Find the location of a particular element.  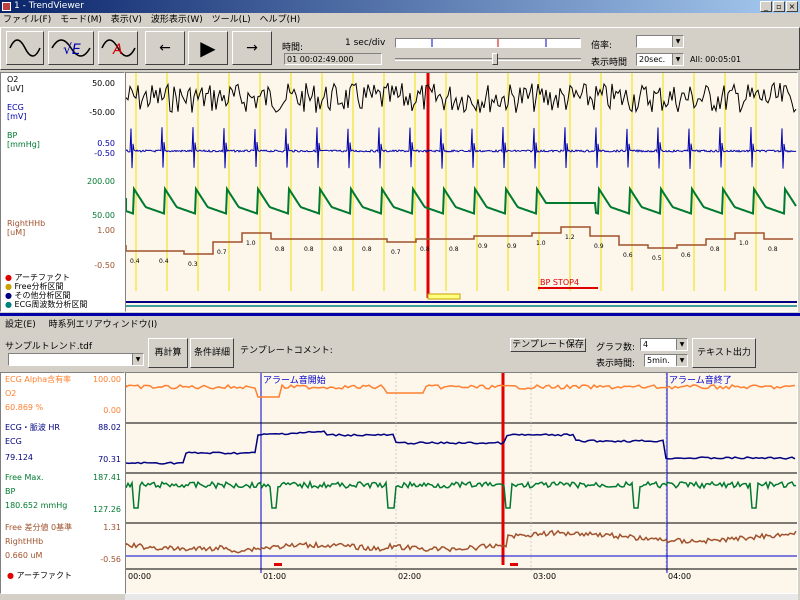

time-tick: 03:00 is located at coordinates (544, 576).